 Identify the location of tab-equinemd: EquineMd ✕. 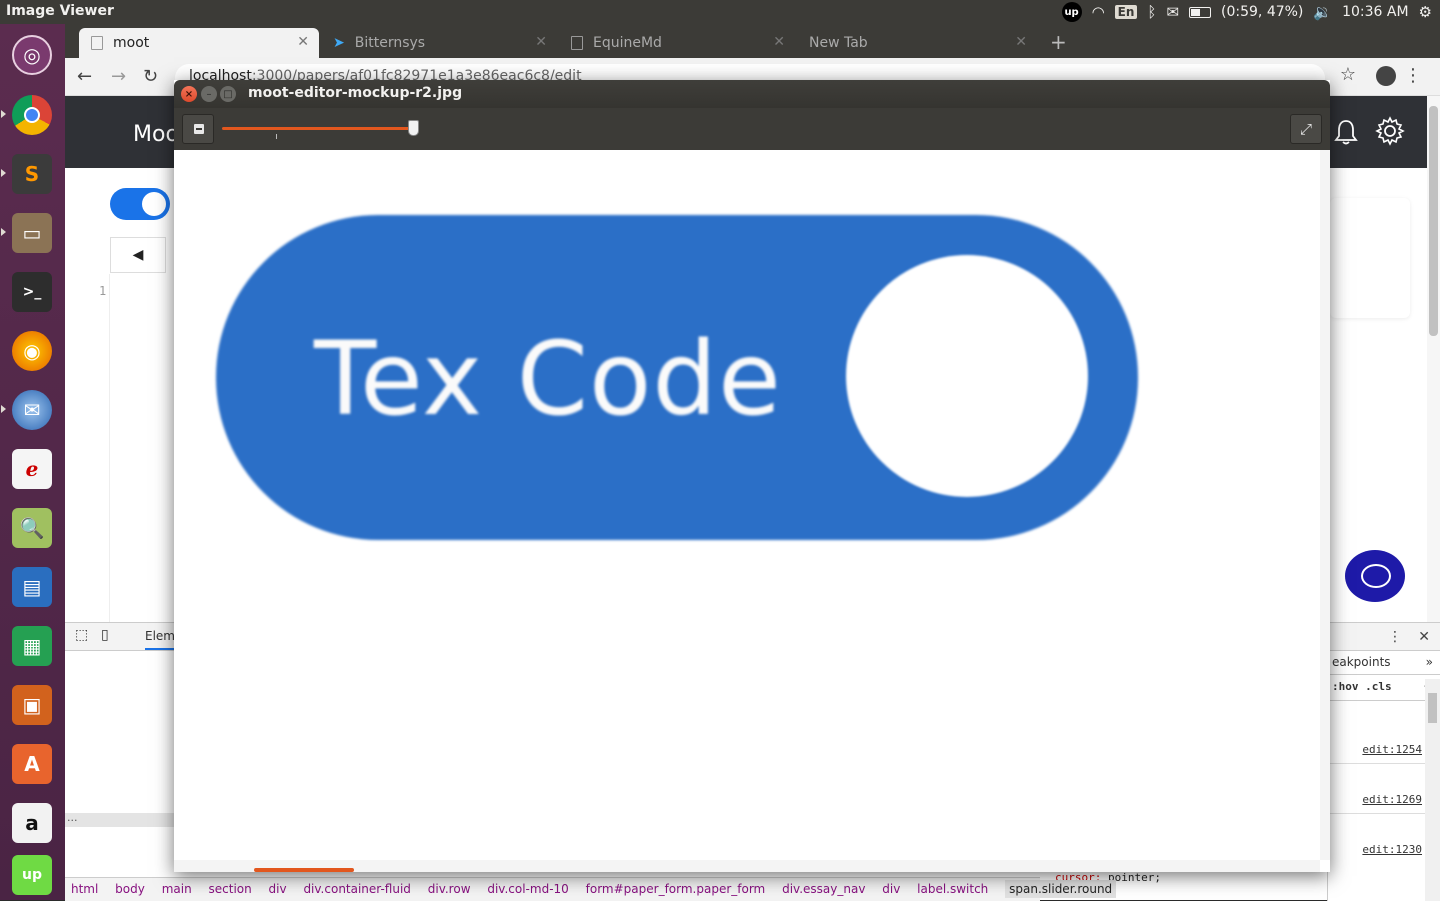
(677, 43).